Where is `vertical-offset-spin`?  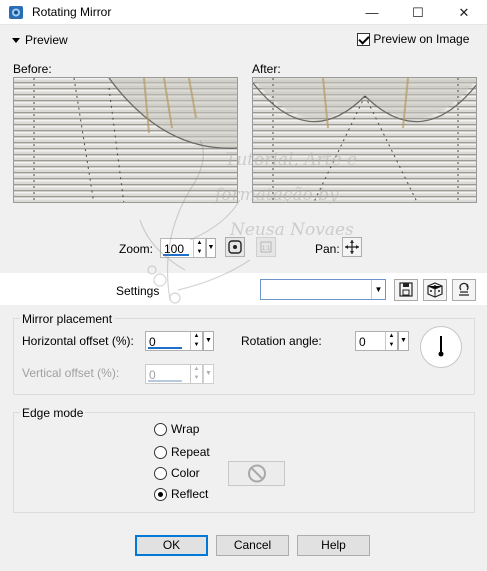
vertical-offset-spin is located at coordinates (196, 374).